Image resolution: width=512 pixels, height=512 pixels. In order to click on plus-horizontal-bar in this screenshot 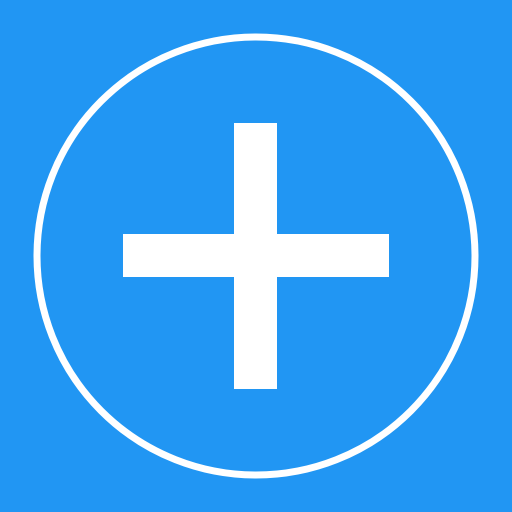, I will do `click(256, 255)`.